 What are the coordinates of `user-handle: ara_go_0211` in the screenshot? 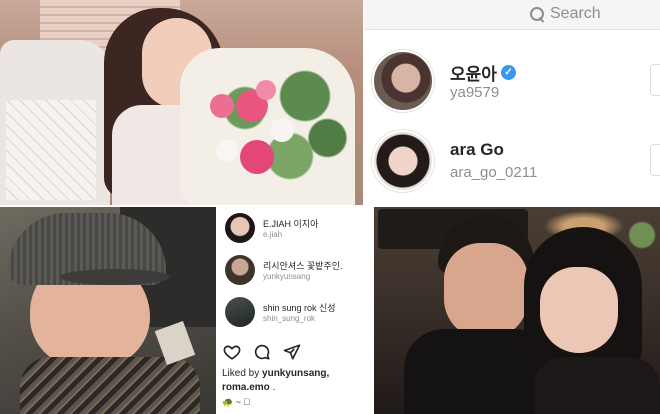 It's located at (494, 172).